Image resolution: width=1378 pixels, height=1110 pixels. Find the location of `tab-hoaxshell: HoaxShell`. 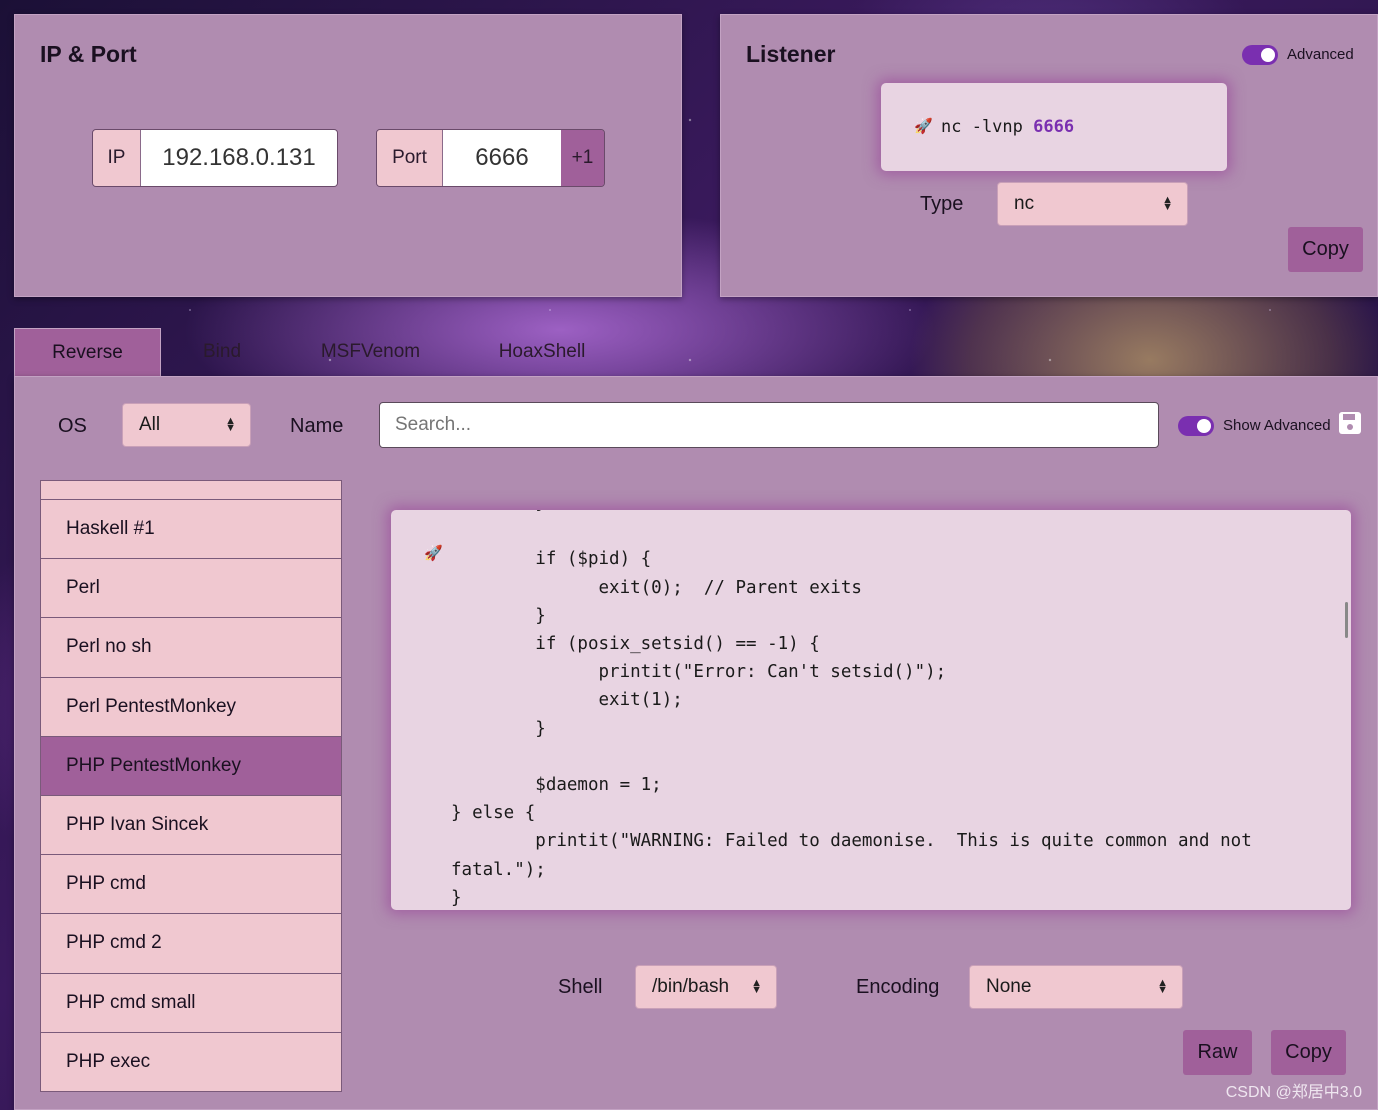

tab-hoaxshell: HoaxShell is located at coordinates (542, 352).